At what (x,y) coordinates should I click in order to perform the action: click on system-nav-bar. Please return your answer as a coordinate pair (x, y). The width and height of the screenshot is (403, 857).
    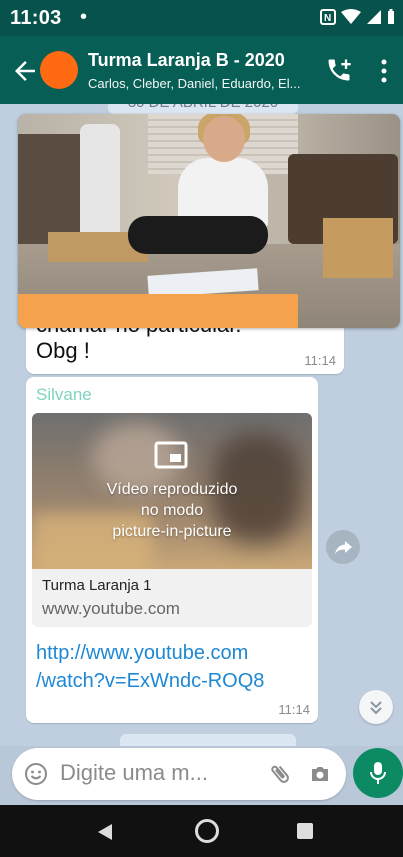
    Looking at the image, I should click on (201, 831).